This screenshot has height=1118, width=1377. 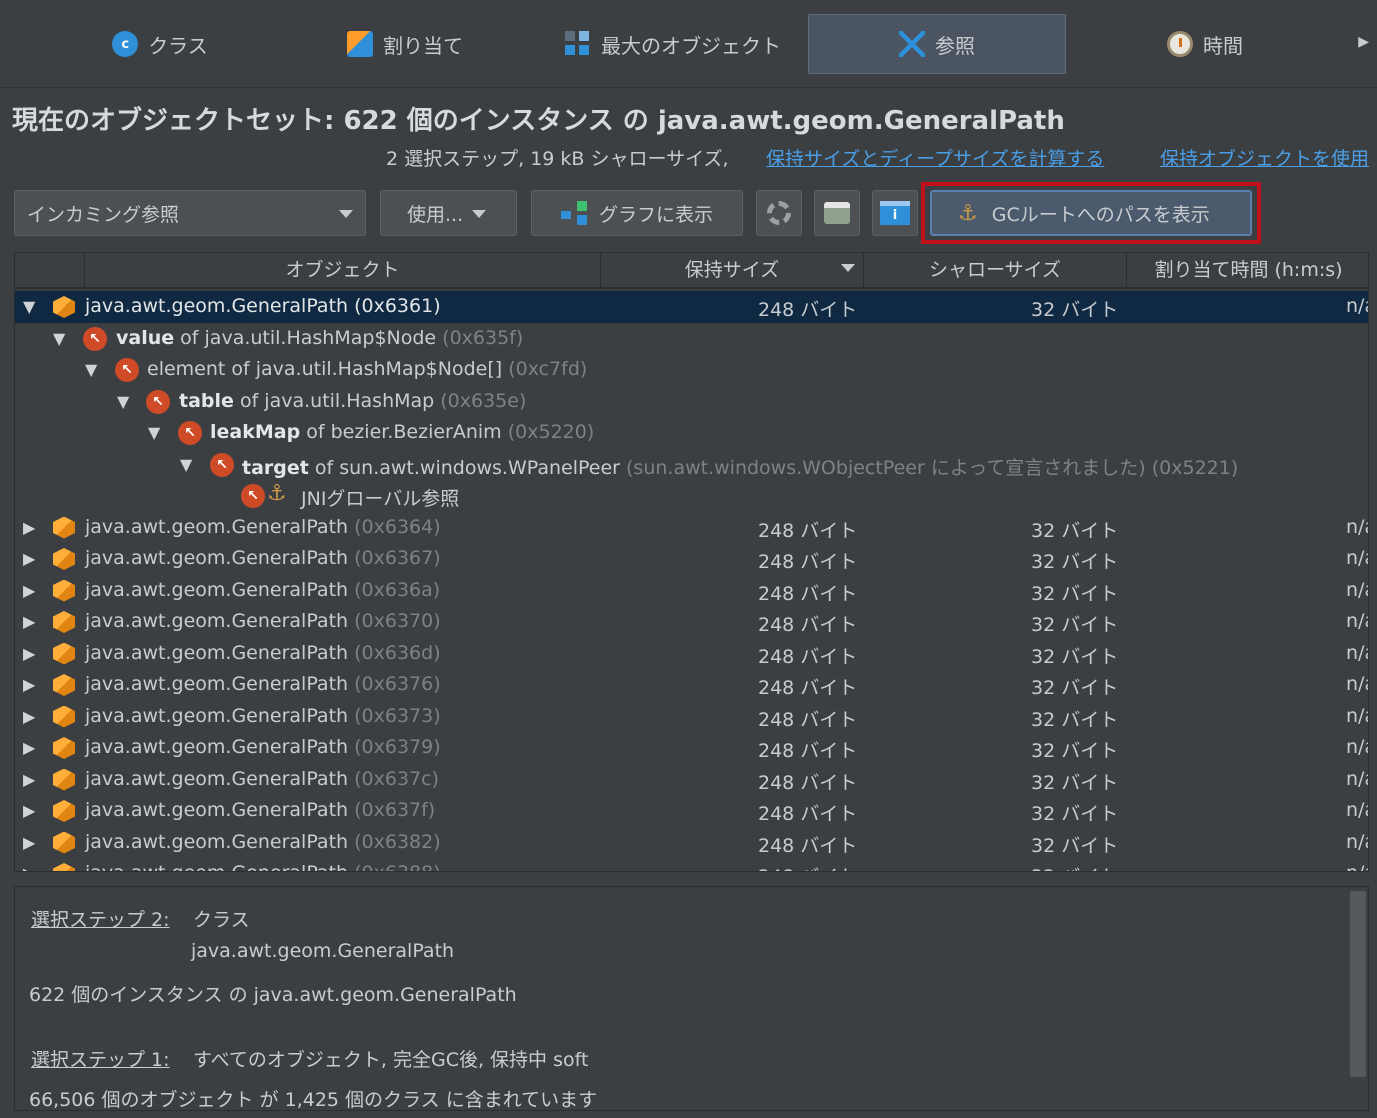 I want to click on reference-type-select: インカミング参照, so click(x=190, y=213).